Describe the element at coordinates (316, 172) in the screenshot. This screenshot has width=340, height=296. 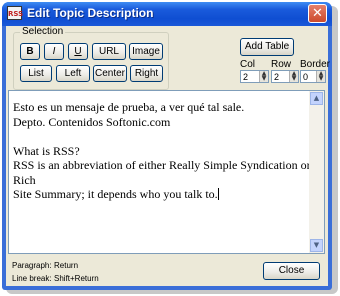
I see `vertical-scrollbar: ▲ ▼` at that location.